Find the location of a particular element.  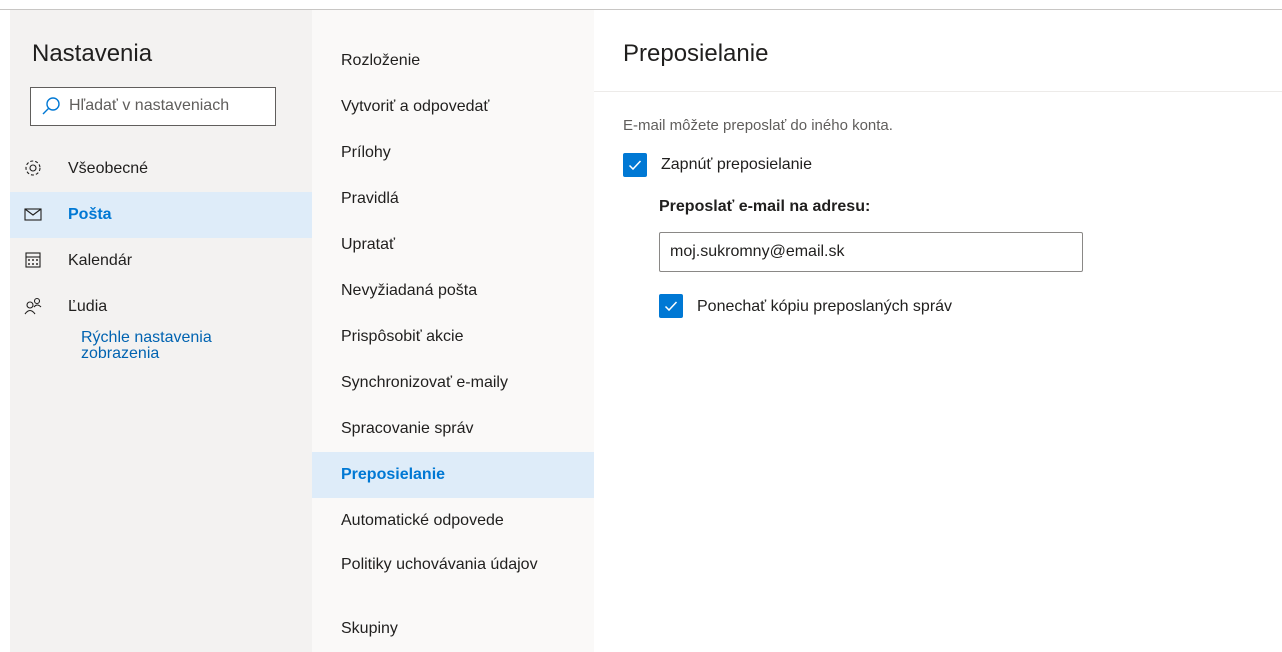

forward-to-label: Preposlať e-mail na adresu: is located at coordinates (765, 206).